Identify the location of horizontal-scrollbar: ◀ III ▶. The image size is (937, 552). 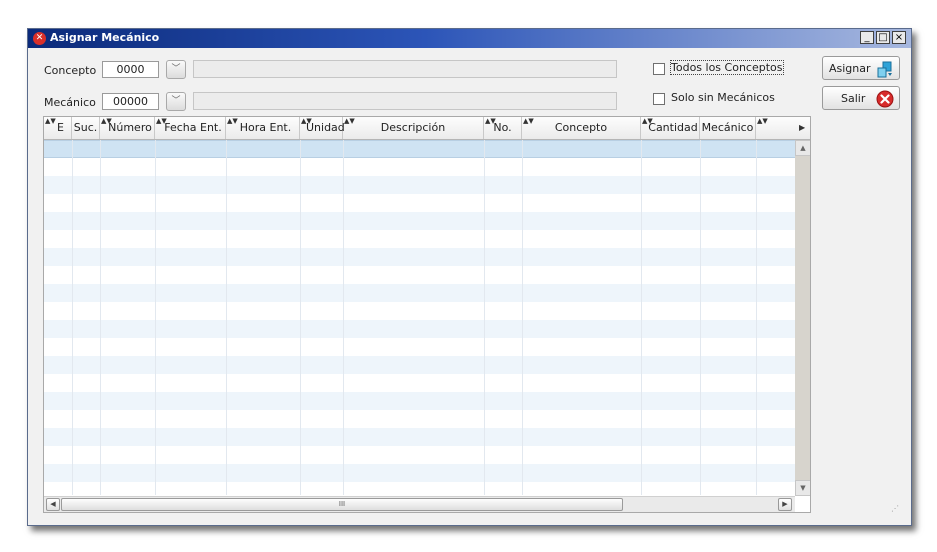
(419, 504).